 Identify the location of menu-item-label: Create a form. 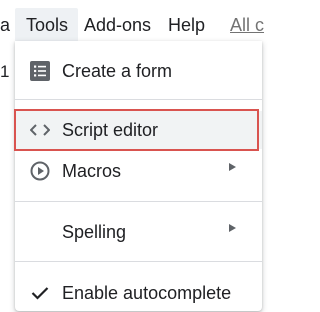
(117, 71).